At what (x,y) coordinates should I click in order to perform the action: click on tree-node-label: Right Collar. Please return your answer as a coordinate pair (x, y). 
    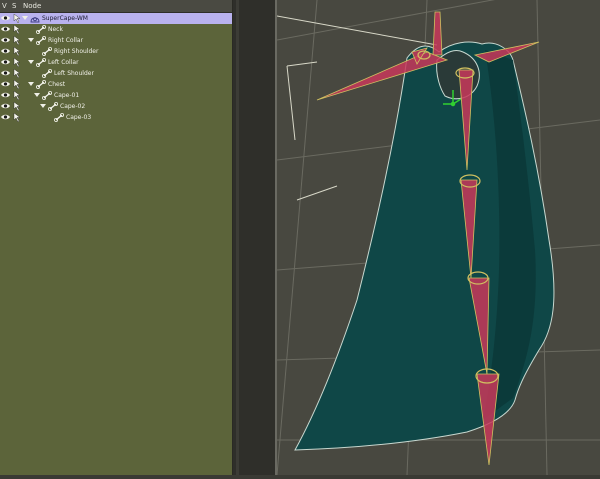
    Looking at the image, I should click on (66, 40).